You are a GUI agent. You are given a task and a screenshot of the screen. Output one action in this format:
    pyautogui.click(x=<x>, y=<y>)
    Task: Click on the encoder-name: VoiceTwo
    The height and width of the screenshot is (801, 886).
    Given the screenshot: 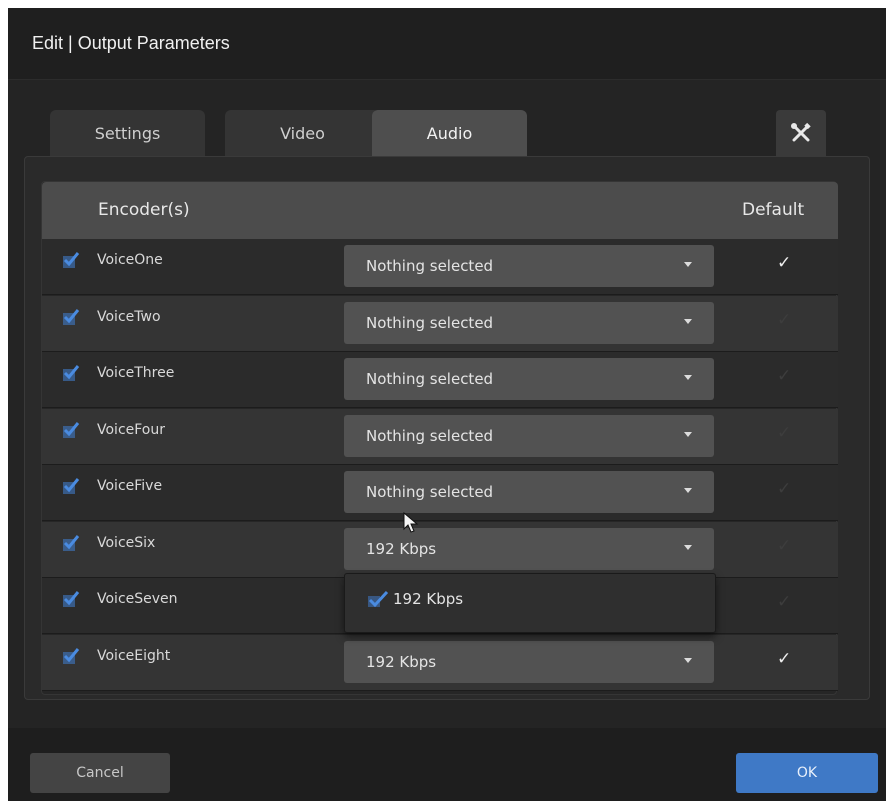 What is the action you would take?
    pyautogui.click(x=129, y=316)
    